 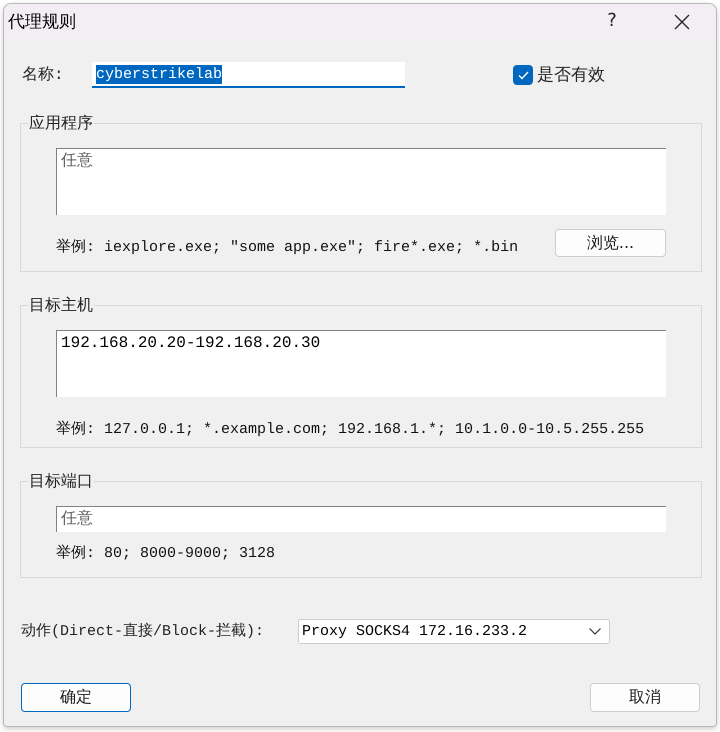 What do you see at coordinates (43, 75) in the screenshot?
I see `name-label: 名称:` at bounding box center [43, 75].